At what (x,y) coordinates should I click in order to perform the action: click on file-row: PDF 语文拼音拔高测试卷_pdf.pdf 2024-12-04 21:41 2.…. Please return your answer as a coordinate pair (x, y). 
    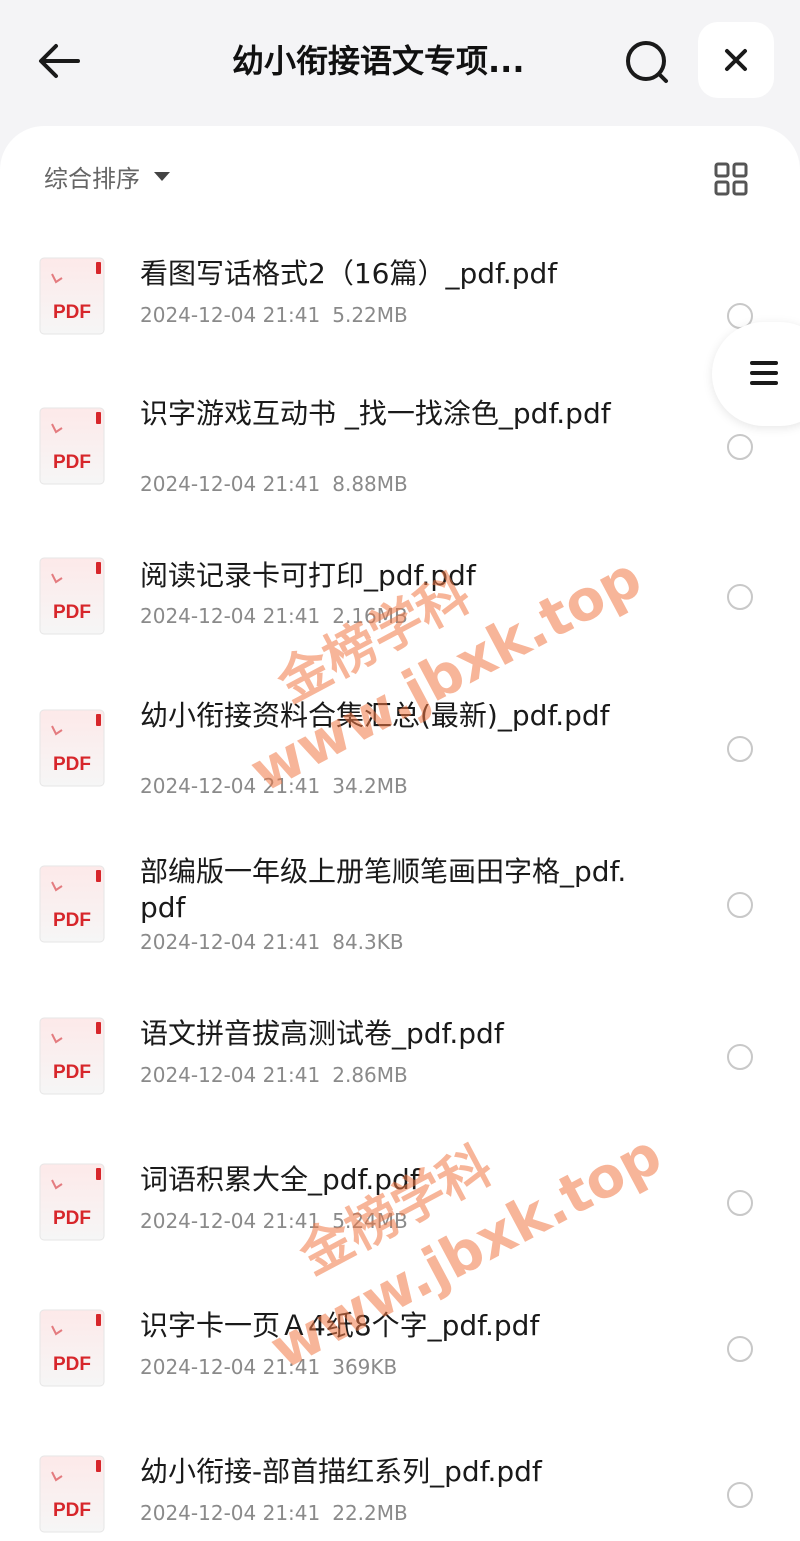
    Looking at the image, I should click on (400, 1066).